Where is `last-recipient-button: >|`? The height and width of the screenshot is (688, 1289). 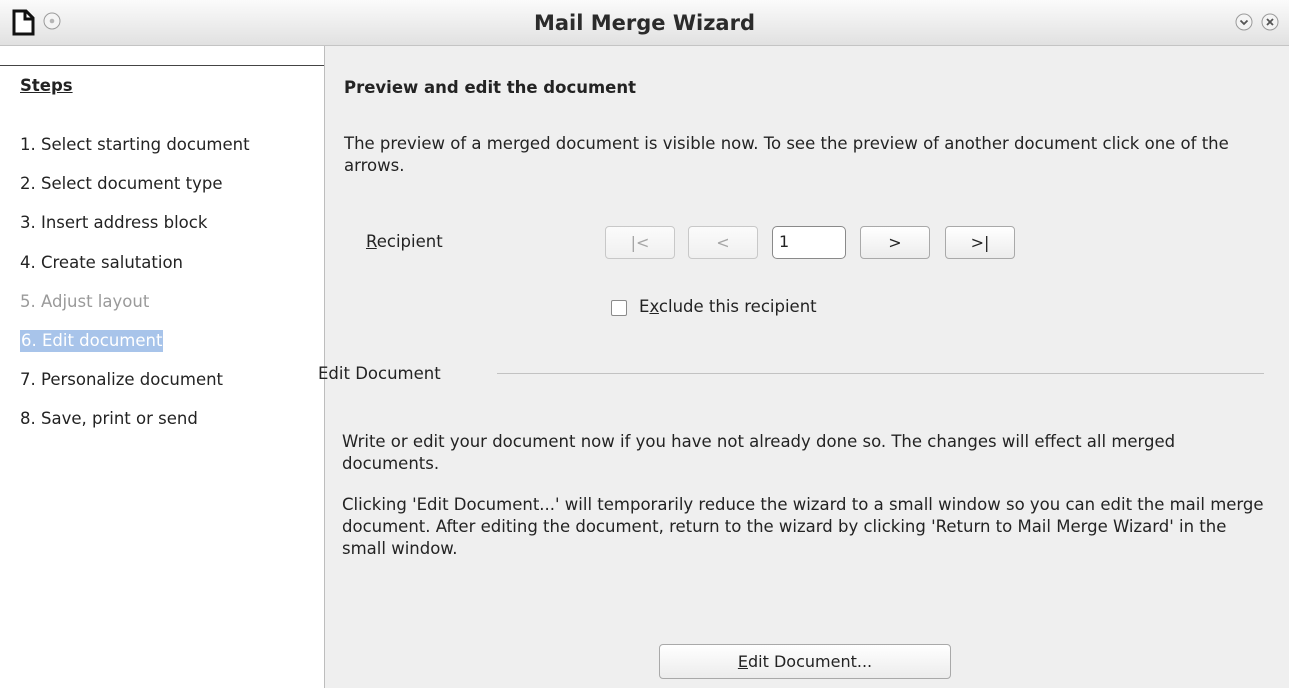 last-recipient-button: >| is located at coordinates (980, 242).